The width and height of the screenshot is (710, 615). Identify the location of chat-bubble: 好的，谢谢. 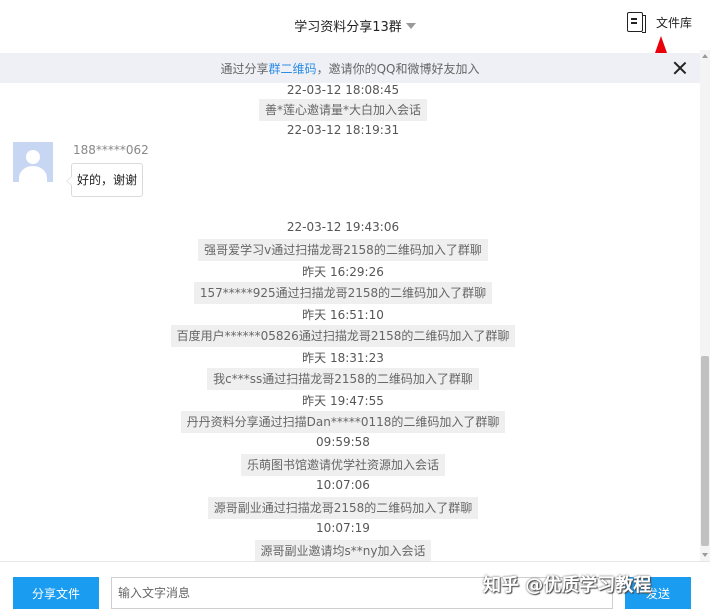
(104, 180).